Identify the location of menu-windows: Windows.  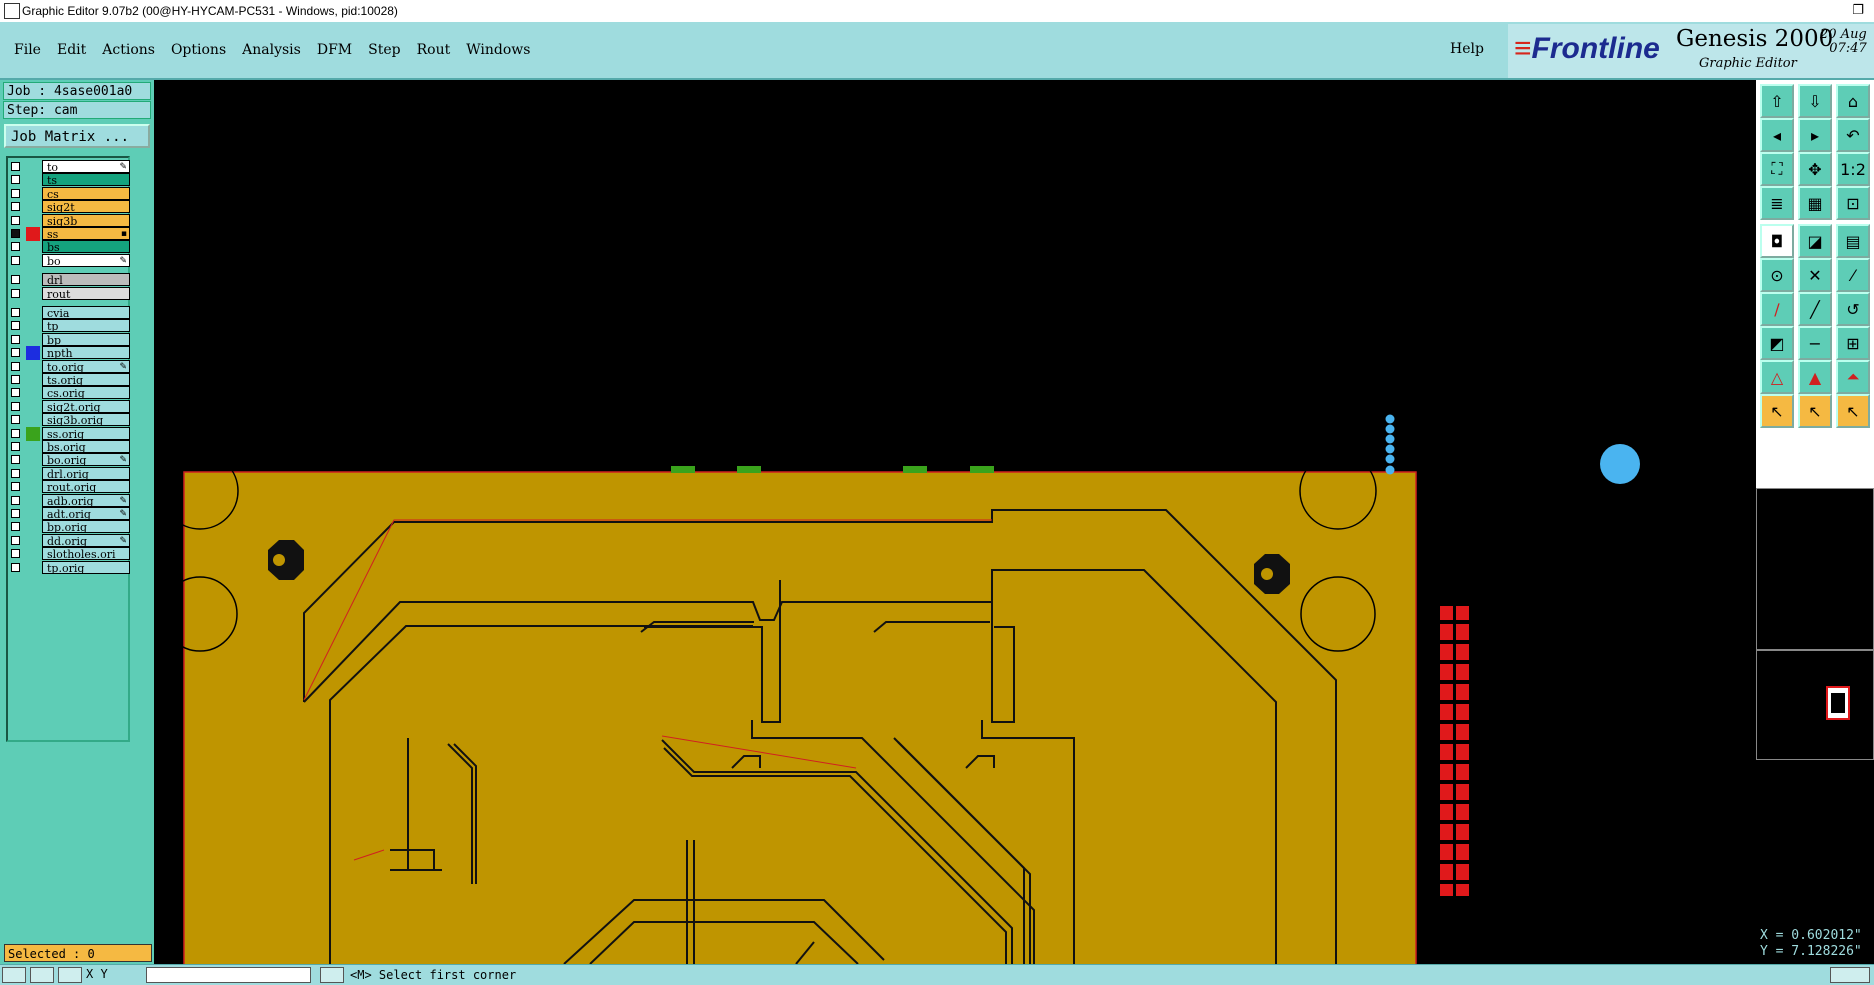
(498, 50).